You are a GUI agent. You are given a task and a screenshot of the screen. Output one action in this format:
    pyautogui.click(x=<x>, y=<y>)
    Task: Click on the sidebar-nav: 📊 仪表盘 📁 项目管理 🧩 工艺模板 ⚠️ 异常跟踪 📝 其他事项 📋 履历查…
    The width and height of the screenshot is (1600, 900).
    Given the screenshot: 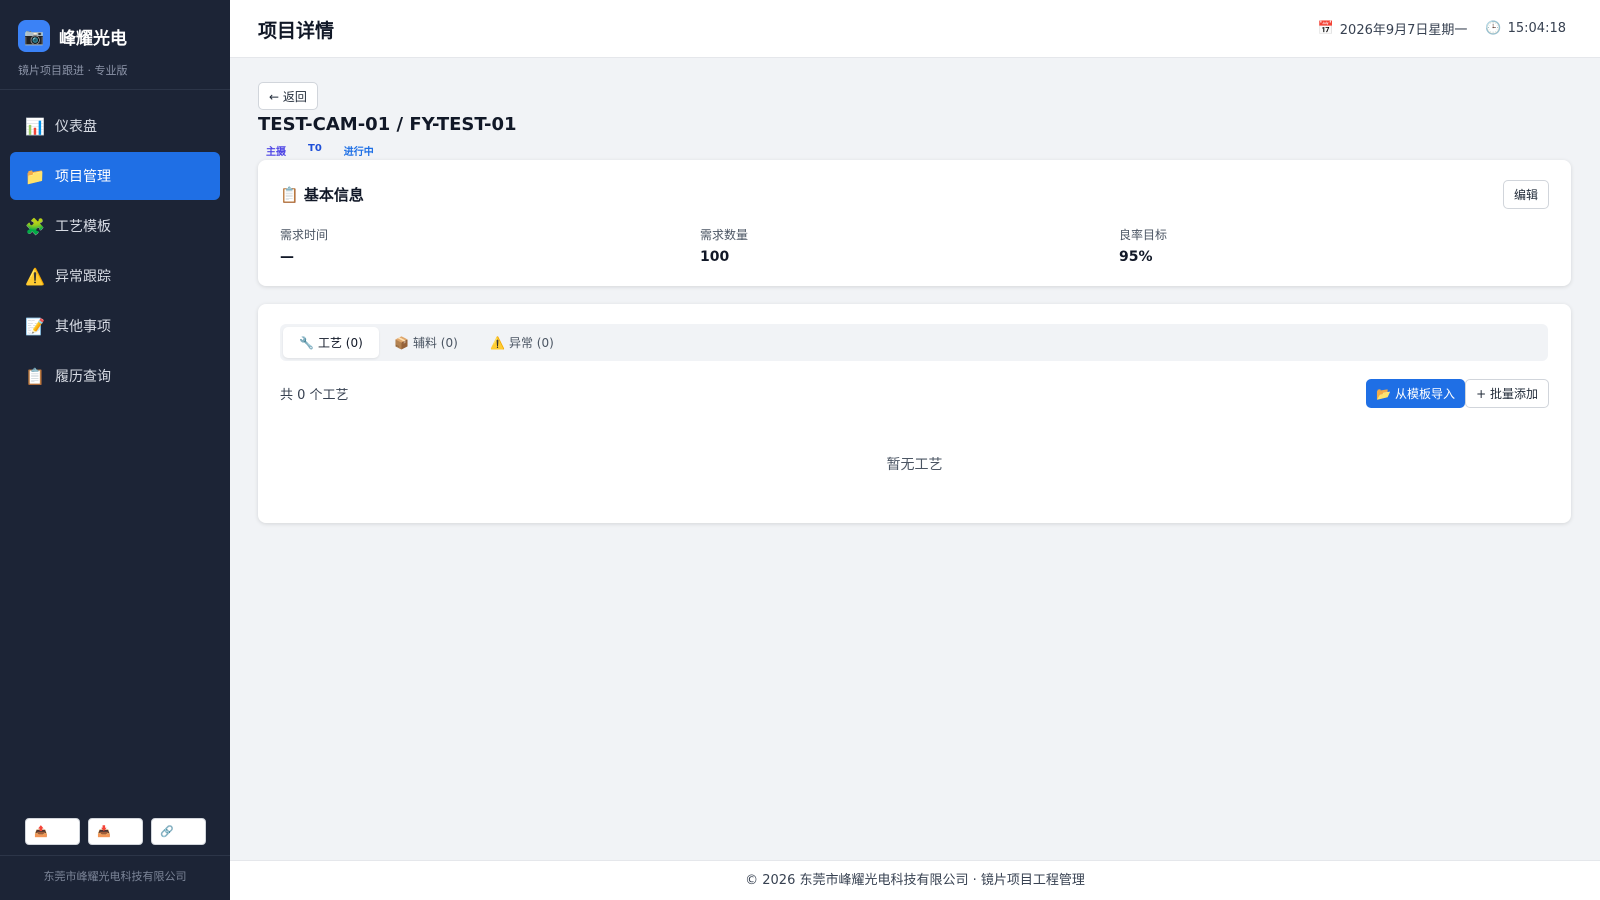 What is the action you would take?
    pyautogui.click(x=115, y=245)
    